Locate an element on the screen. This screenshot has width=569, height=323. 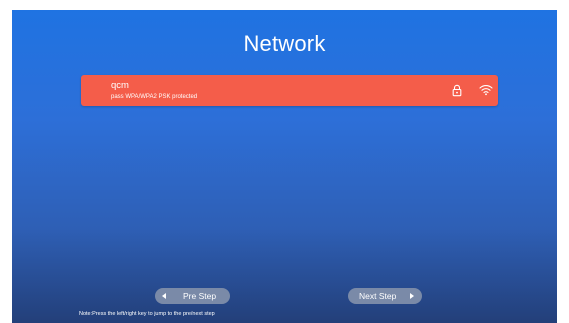
next-step-button: Next Step is located at coordinates (385, 296).